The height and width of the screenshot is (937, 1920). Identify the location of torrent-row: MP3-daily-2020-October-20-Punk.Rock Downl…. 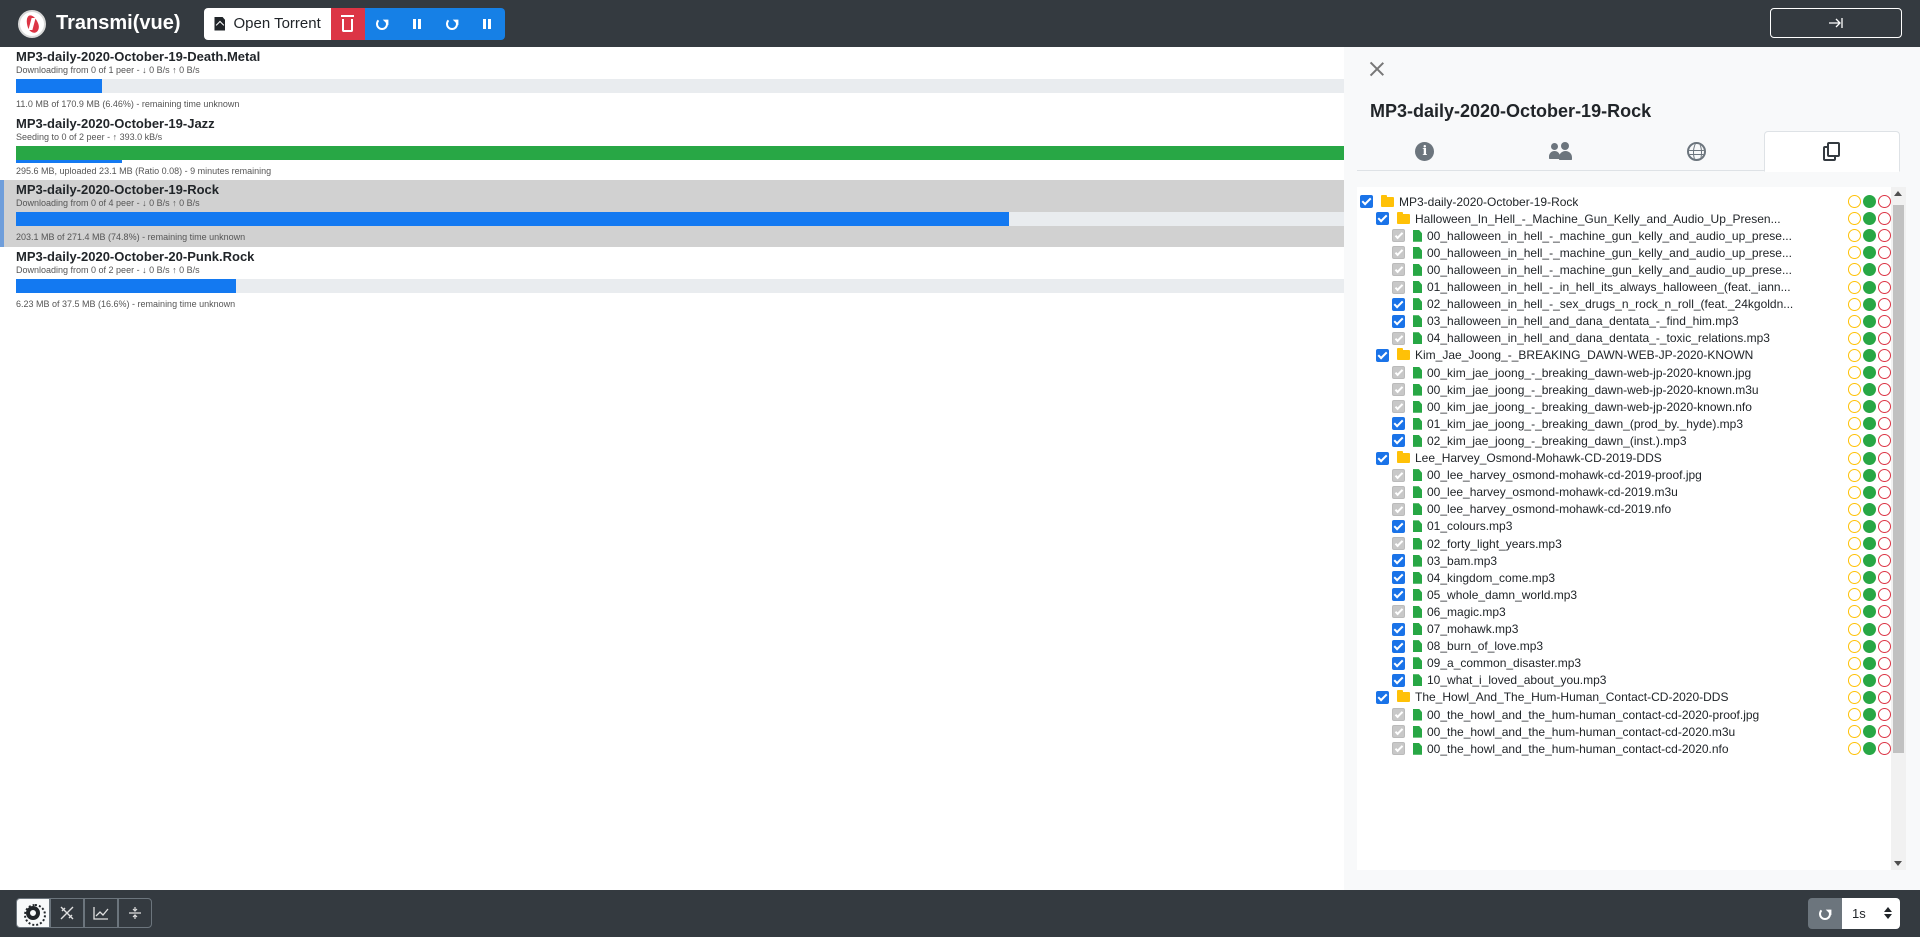
(672, 280).